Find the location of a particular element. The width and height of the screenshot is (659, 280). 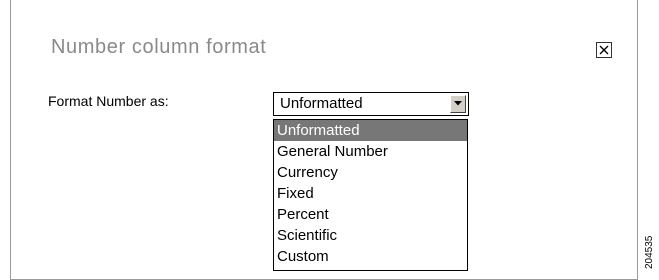

figure-id-label: 204535 is located at coordinates (649, 252).